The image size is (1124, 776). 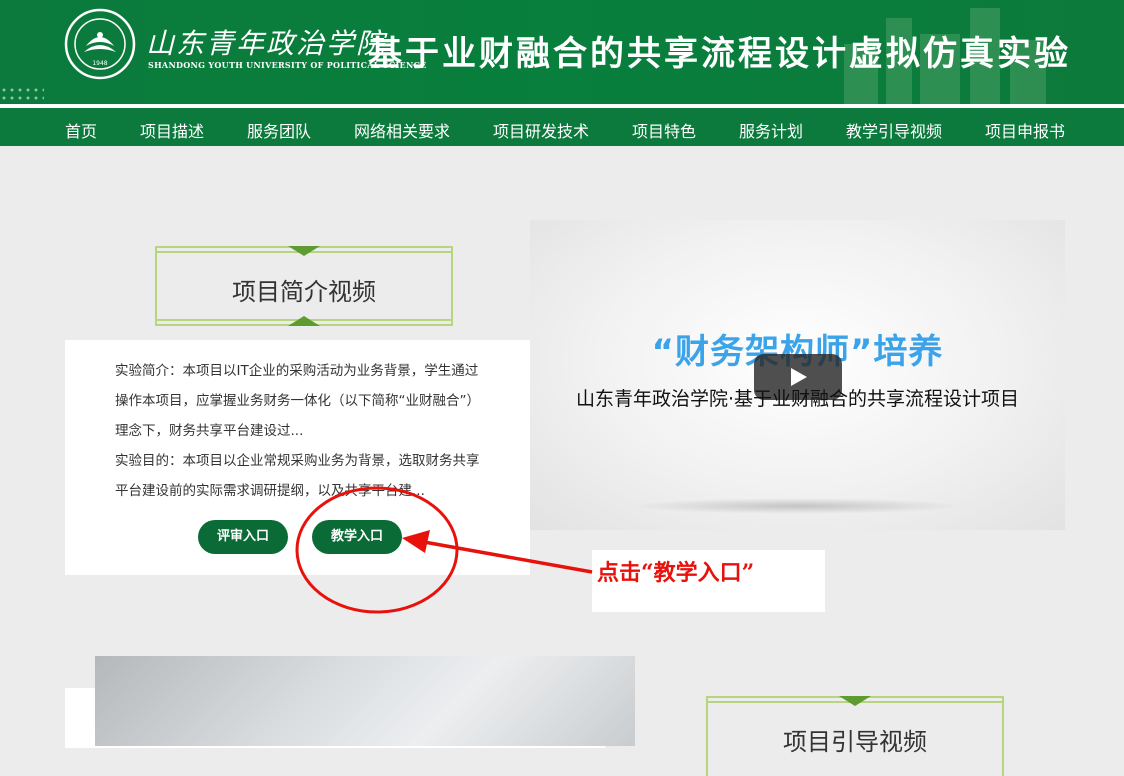 What do you see at coordinates (771, 130) in the screenshot?
I see `nav-item-service-plan: 服务计划` at bounding box center [771, 130].